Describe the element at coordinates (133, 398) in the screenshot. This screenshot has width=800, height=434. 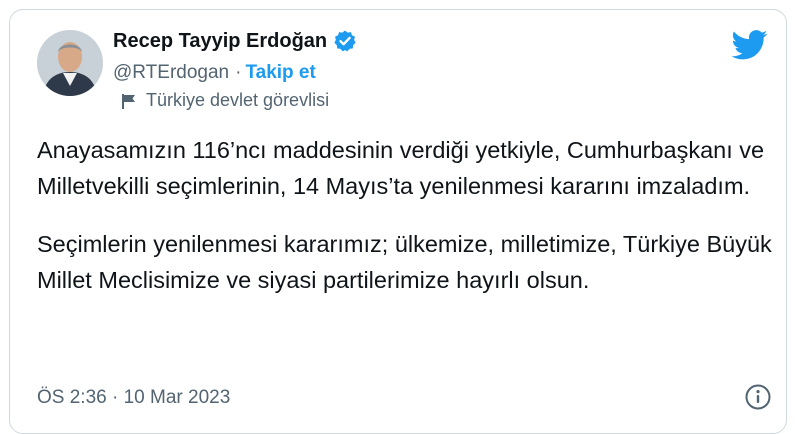
I see `tweet-timestamp: ÖS 2:36 · 10 Mar 2023` at that location.